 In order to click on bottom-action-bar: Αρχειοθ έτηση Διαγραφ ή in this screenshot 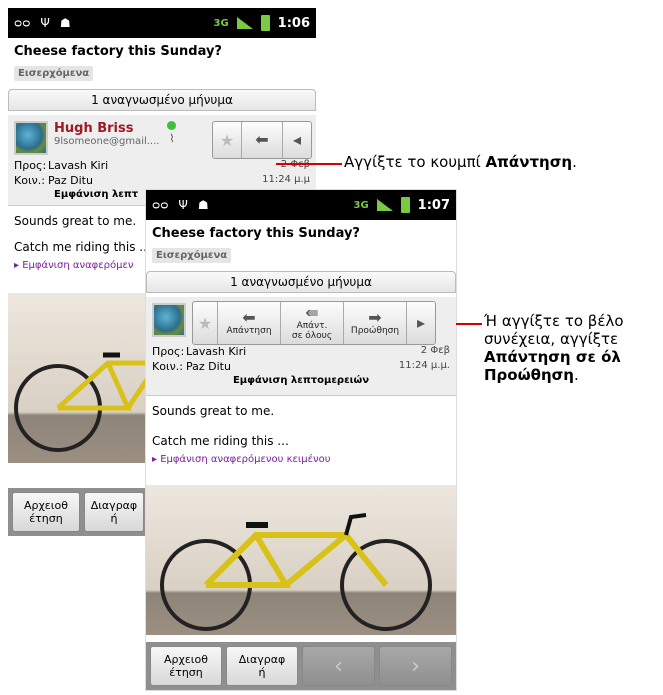, I will do `click(78, 512)`.